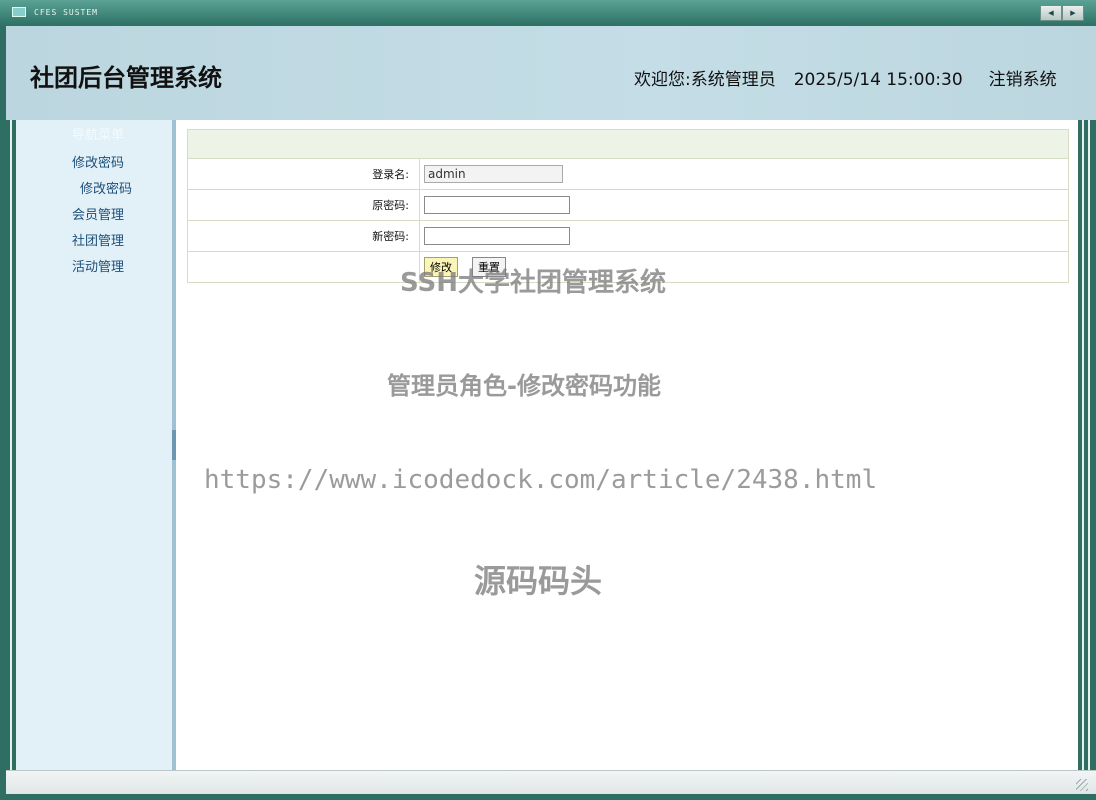 The image size is (1096, 800). What do you see at coordinates (548, 13) in the screenshot?
I see `title-bar: CFES SUSTEM ◀ ▶` at bounding box center [548, 13].